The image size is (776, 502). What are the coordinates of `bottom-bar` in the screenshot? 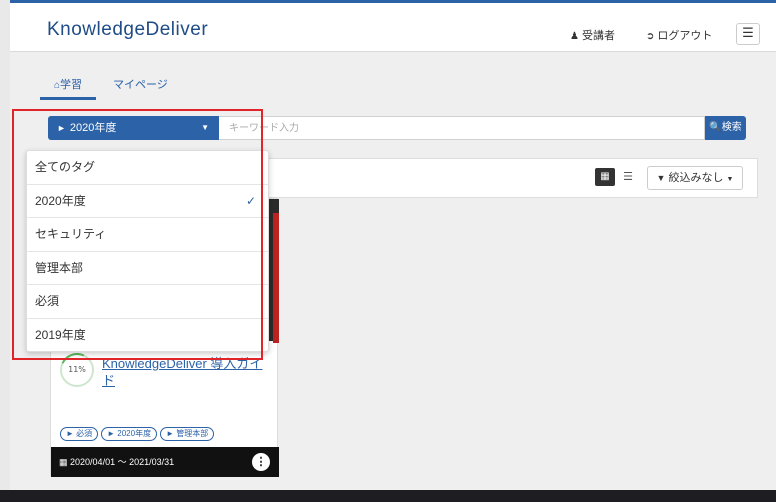 It's located at (388, 496).